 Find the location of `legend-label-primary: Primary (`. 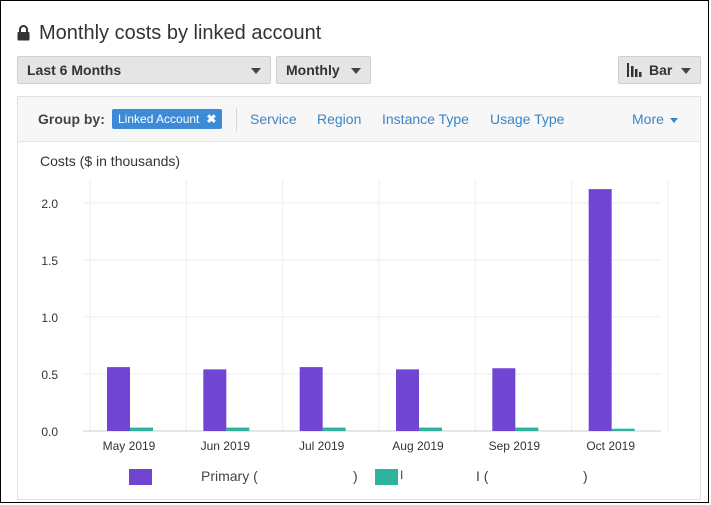

legend-label-primary: Primary ( is located at coordinates (229, 476).